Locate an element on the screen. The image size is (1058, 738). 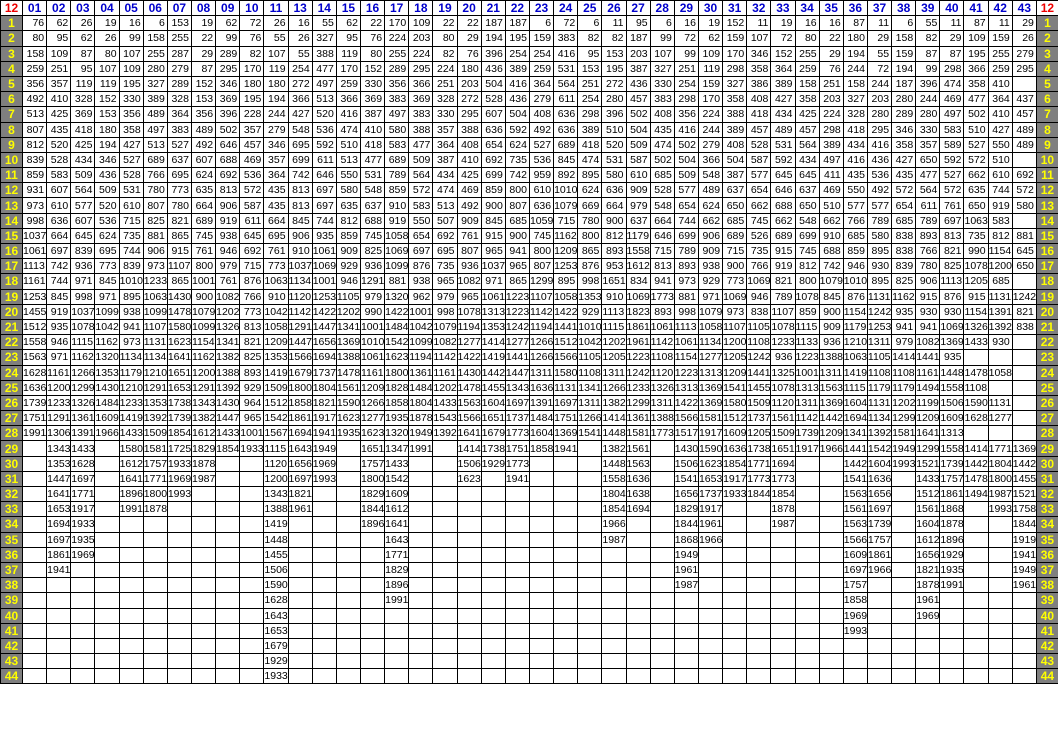
grid-cell: 1506 is located at coordinates (276, 570).